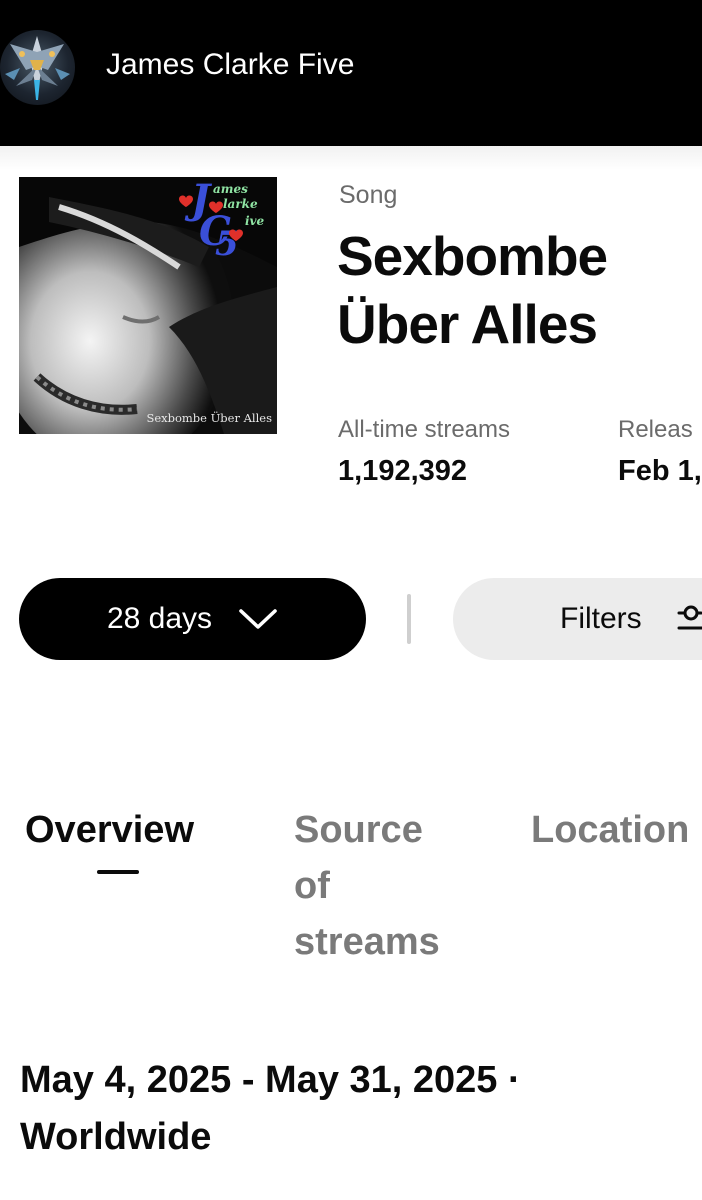 Image resolution: width=702 pixels, height=1200 pixels. Describe the element at coordinates (258, 619) in the screenshot. I see `chevron-down-icon` at that location.